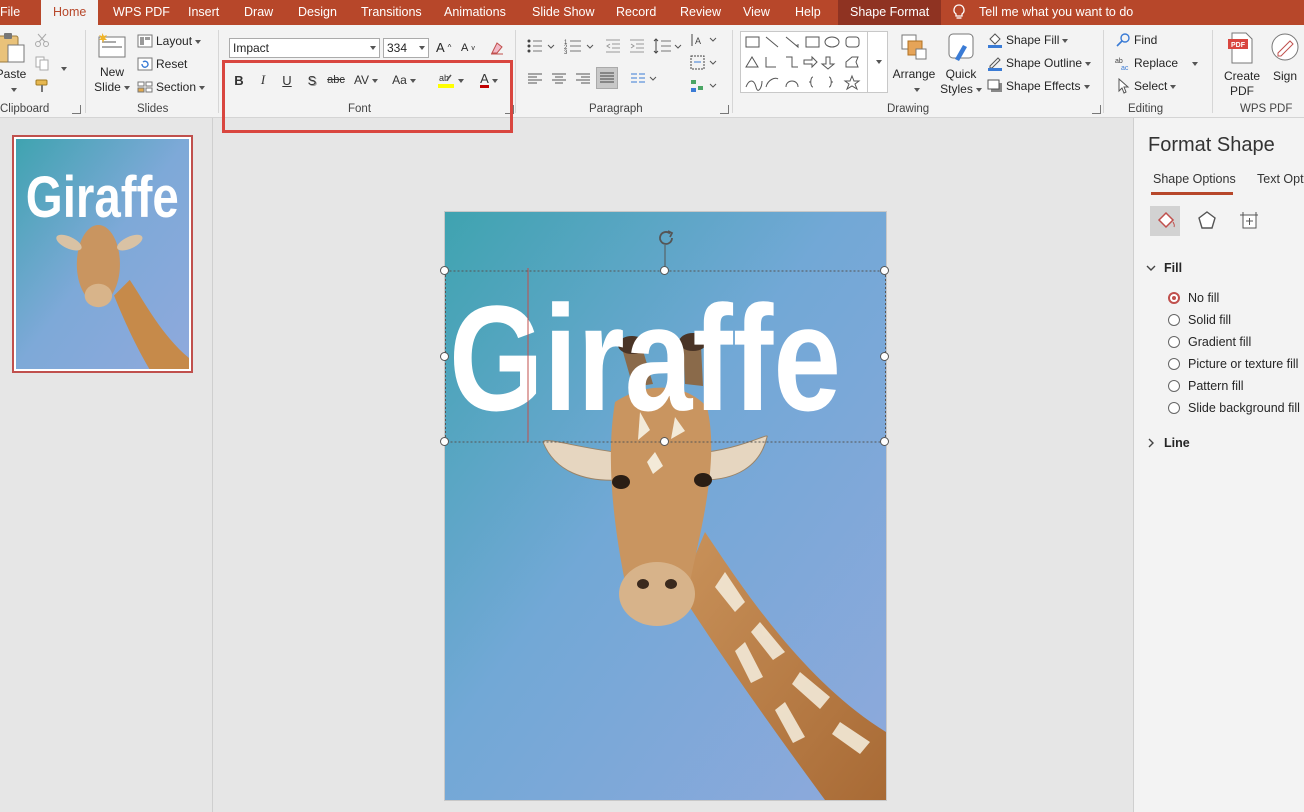 This screenshot has width=1304, height=812. What do you see at coordinates (16, 12) in the screenshot?
I see `tab-file: File` at bounding box center [16, 12].